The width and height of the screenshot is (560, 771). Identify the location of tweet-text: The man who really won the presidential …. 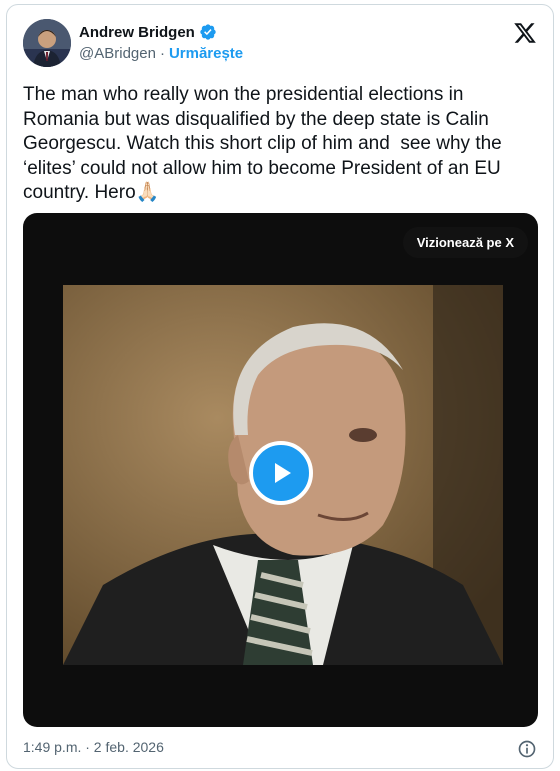
(265, 143).